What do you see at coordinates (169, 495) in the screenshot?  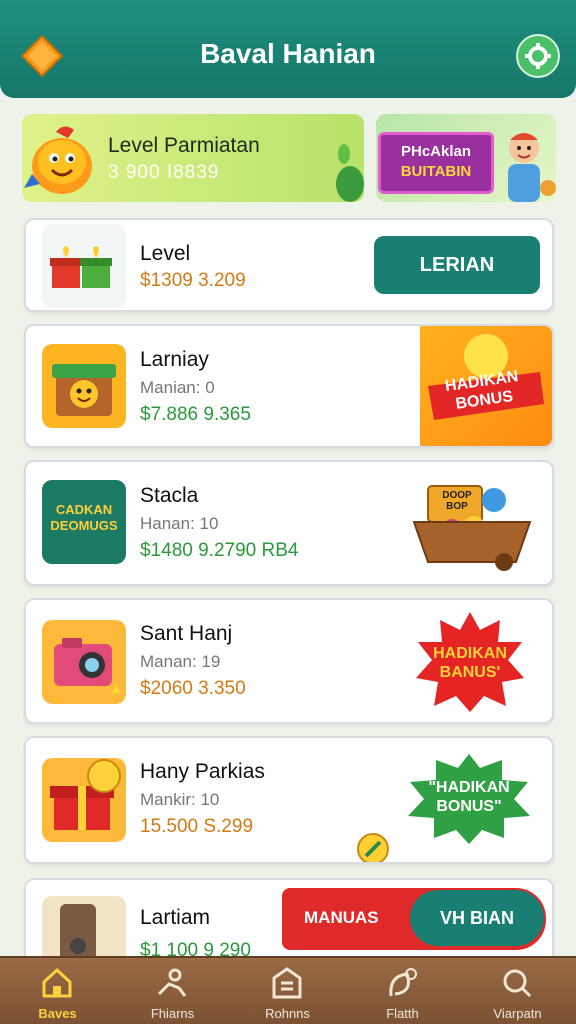 I see `card-title: Stacla` at bounding box center [169, 495].